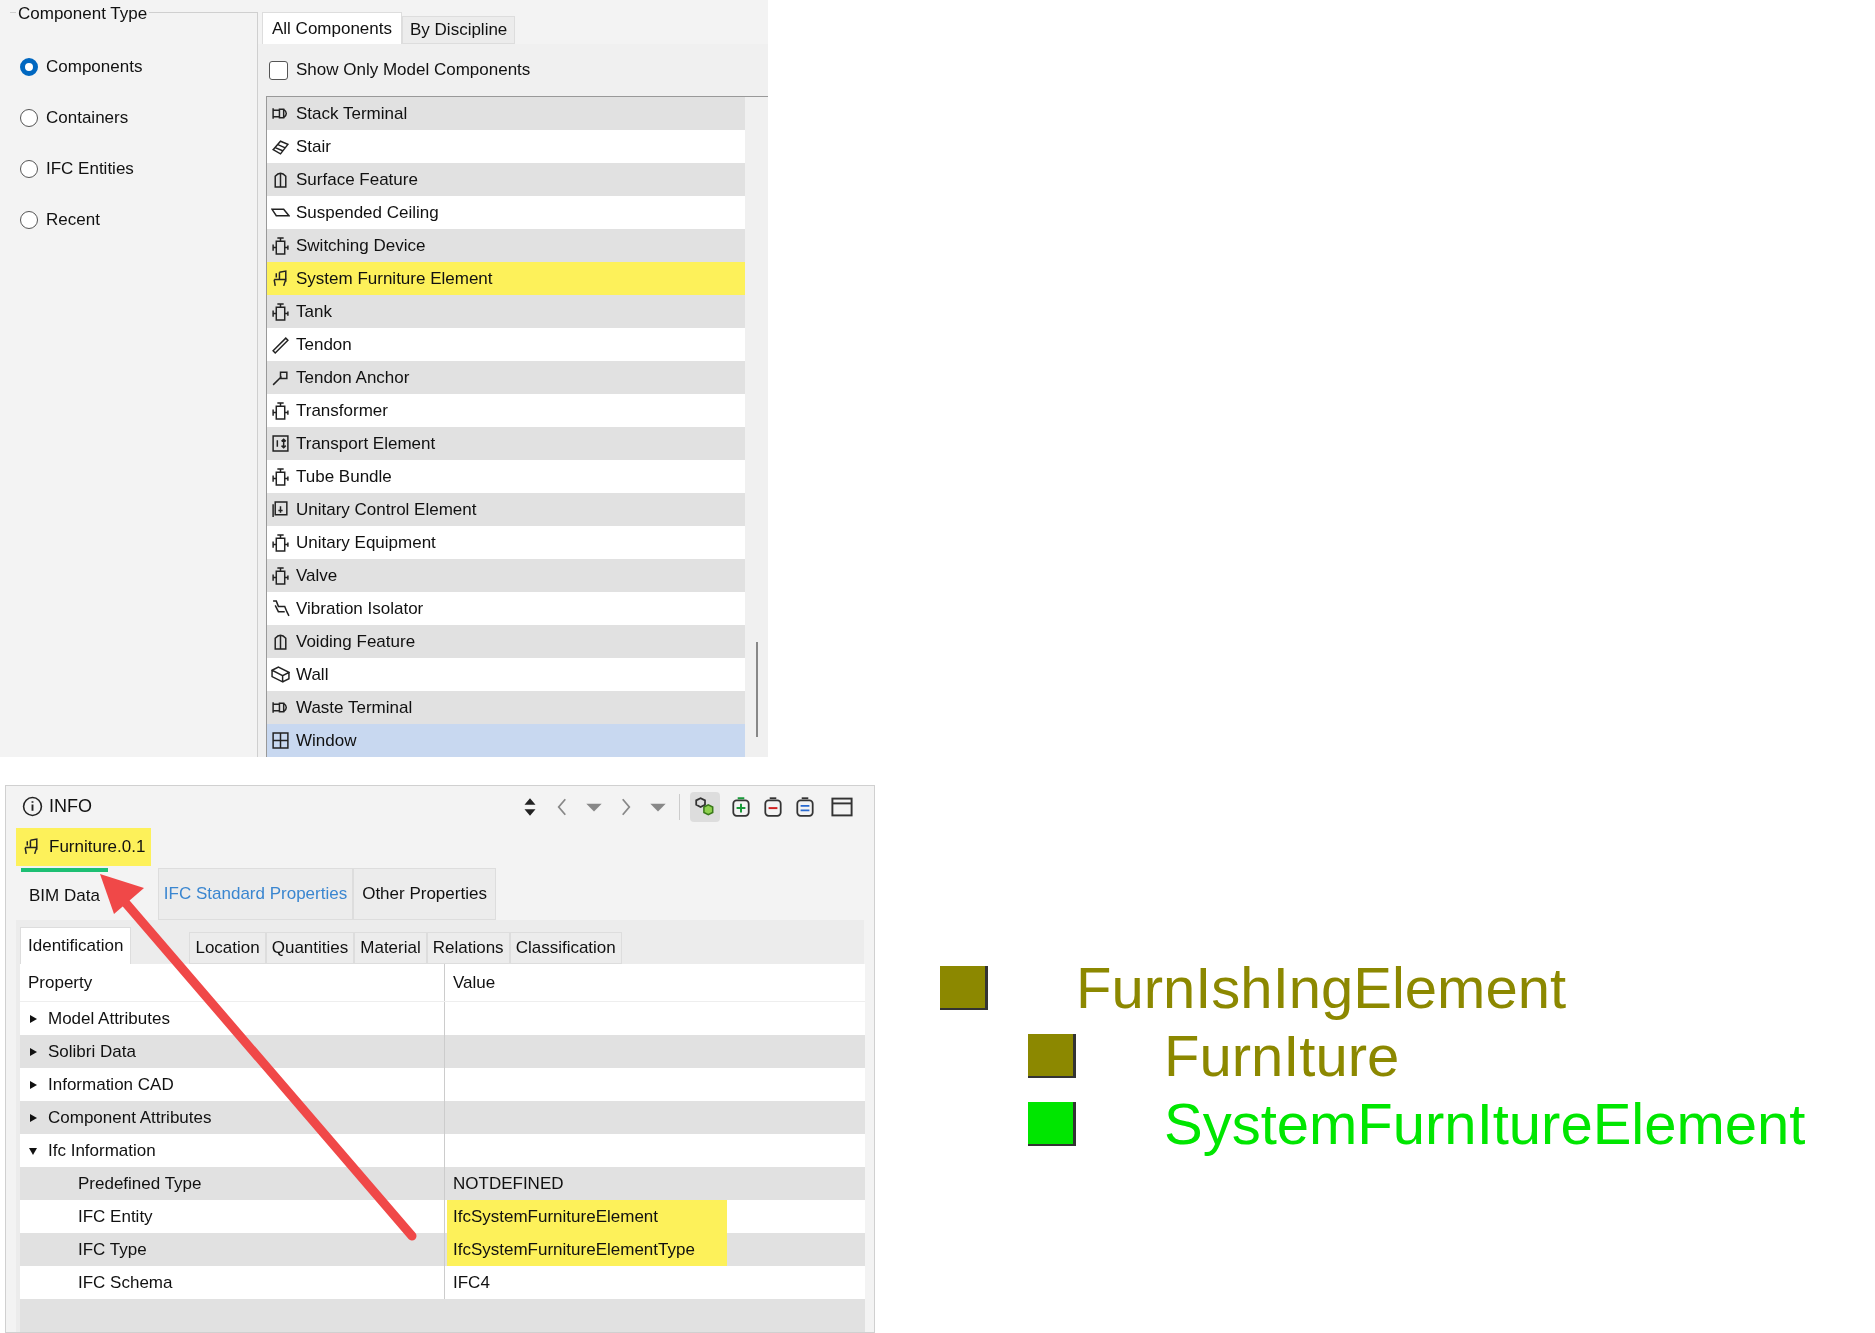 The width and height of the screenshot is (1875, 1333). Describe the element at coordinates (506, 641) in the screenshot. I see `list-item: Voiding Feature` at that location.